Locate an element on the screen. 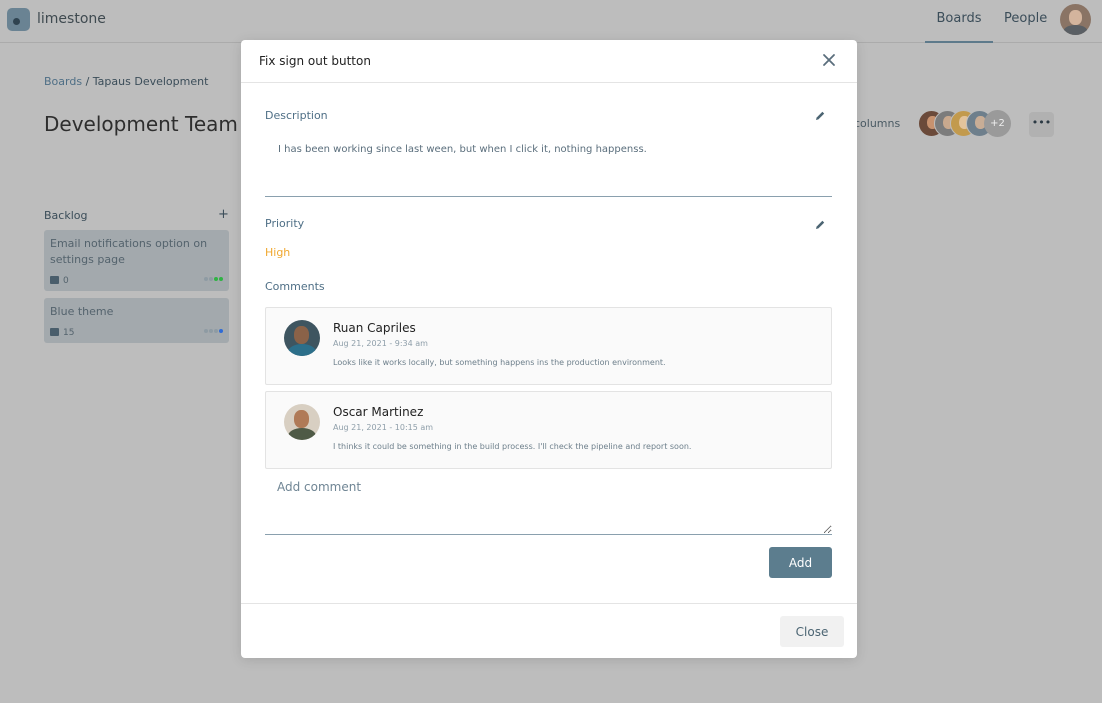 The image size is (1102, 703). add-comment-button: Add is located at coordinates (800, 562).